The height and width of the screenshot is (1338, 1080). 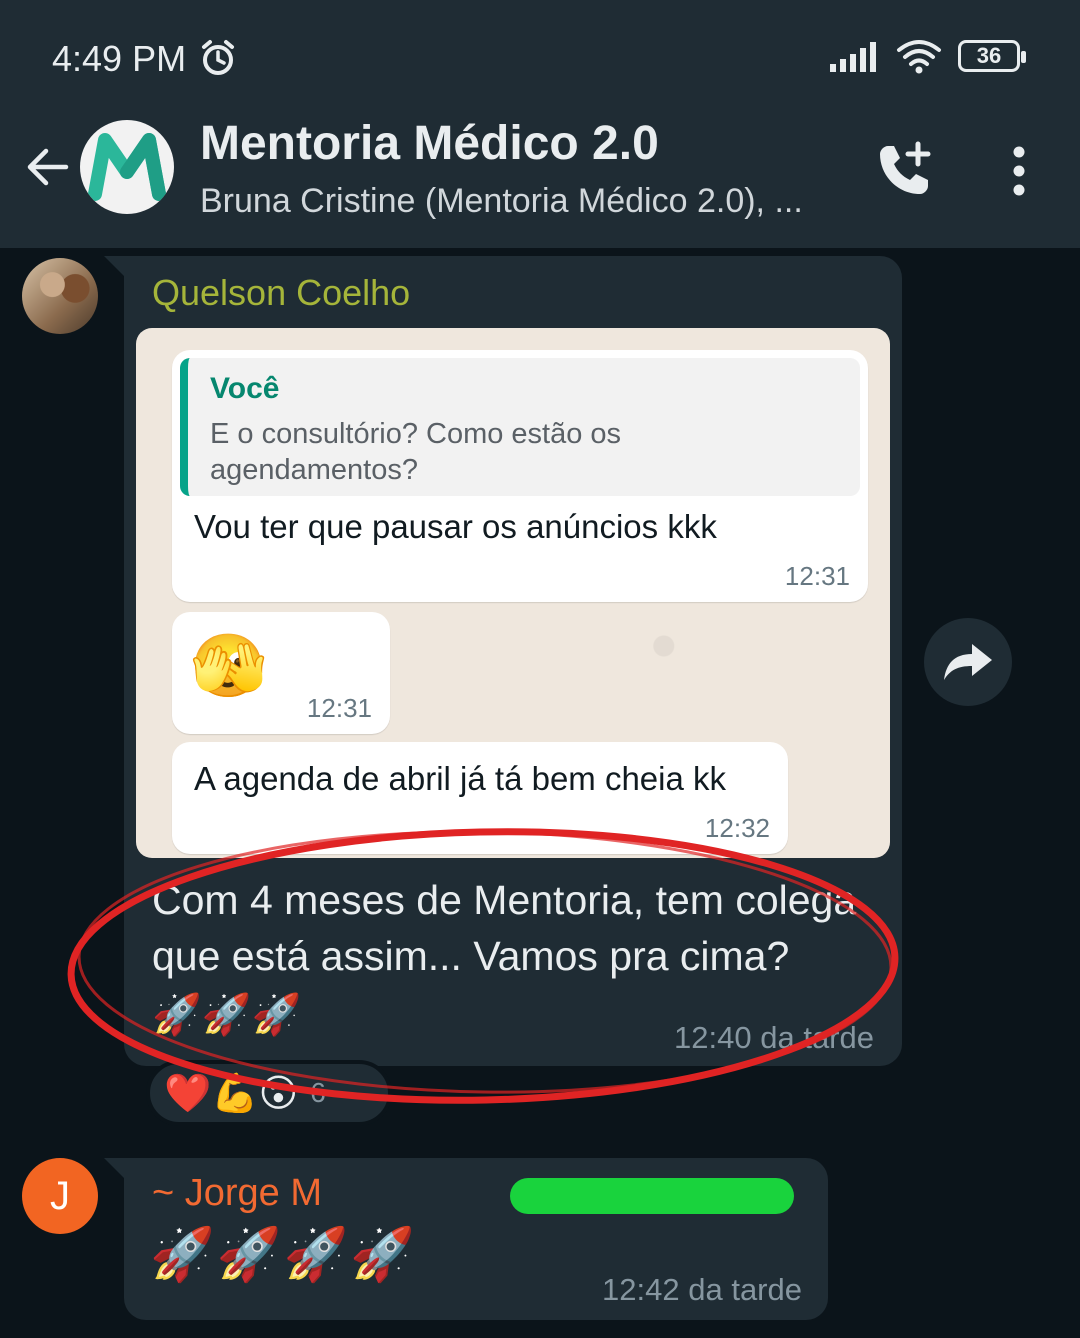 What do you see at coordinates (652, 1196) in the screenshot?
I see `redaction-mark` at bounding box center [652, 1196].